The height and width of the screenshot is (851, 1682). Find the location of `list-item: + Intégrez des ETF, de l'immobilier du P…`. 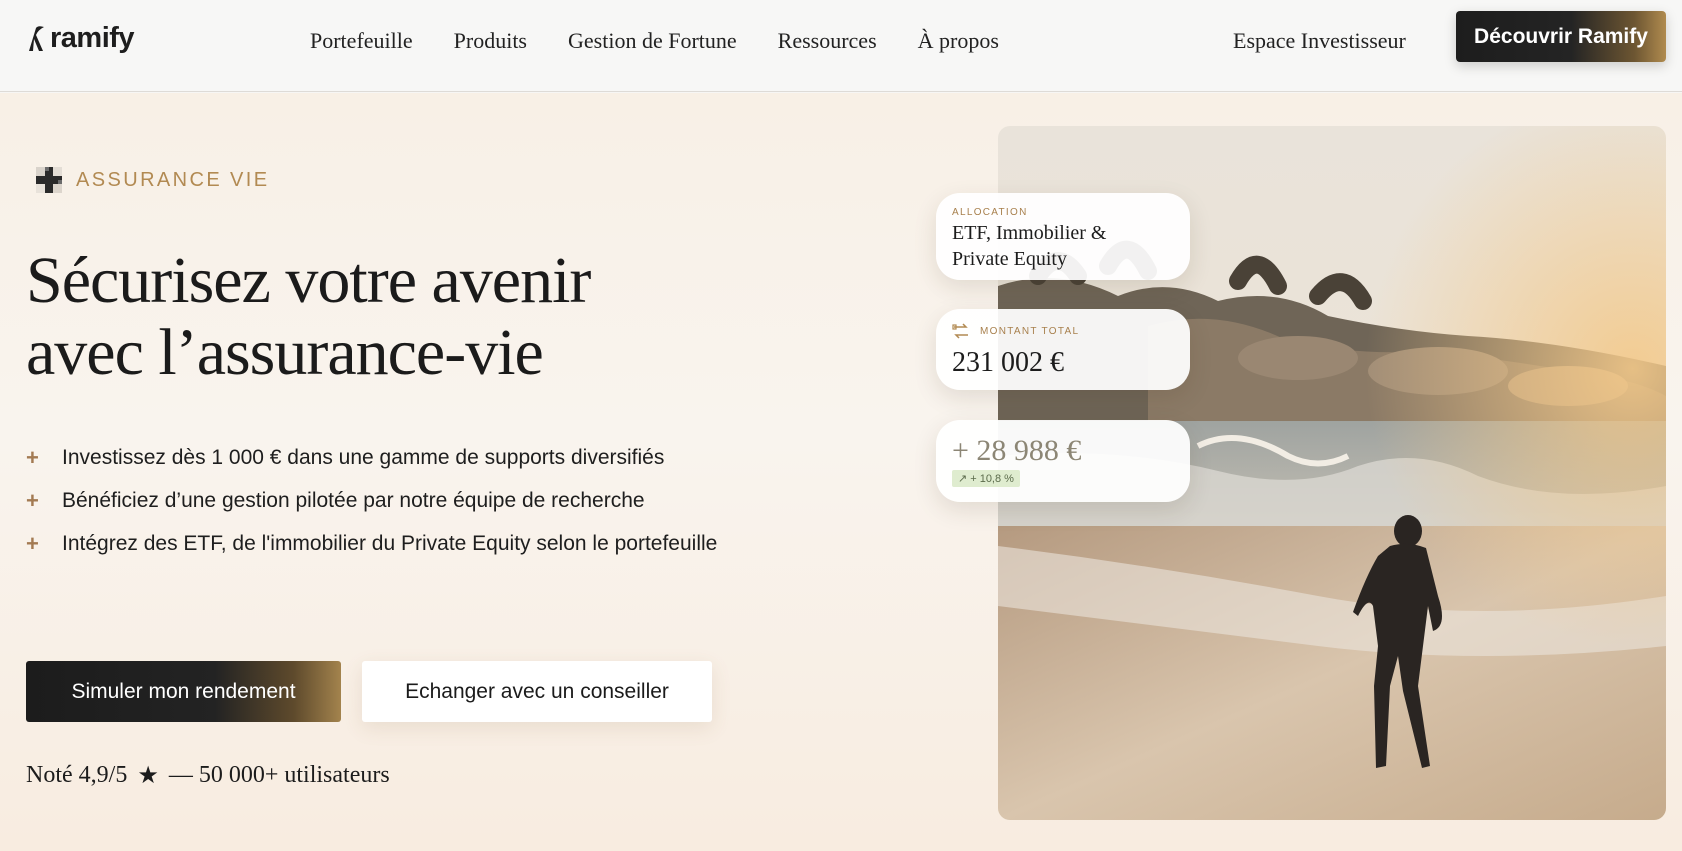

list-item: + Intégrez des ETF, de l'immobilier du P… is located at coordinates (371, 543).